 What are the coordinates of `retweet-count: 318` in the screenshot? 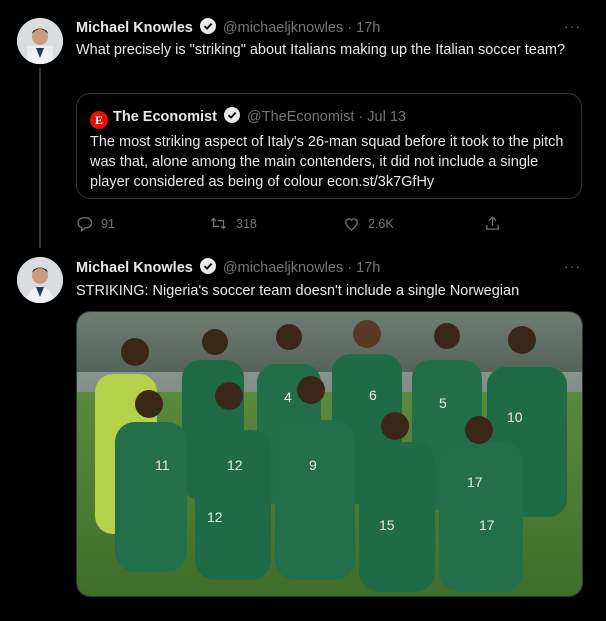 It's located at (246, 223).